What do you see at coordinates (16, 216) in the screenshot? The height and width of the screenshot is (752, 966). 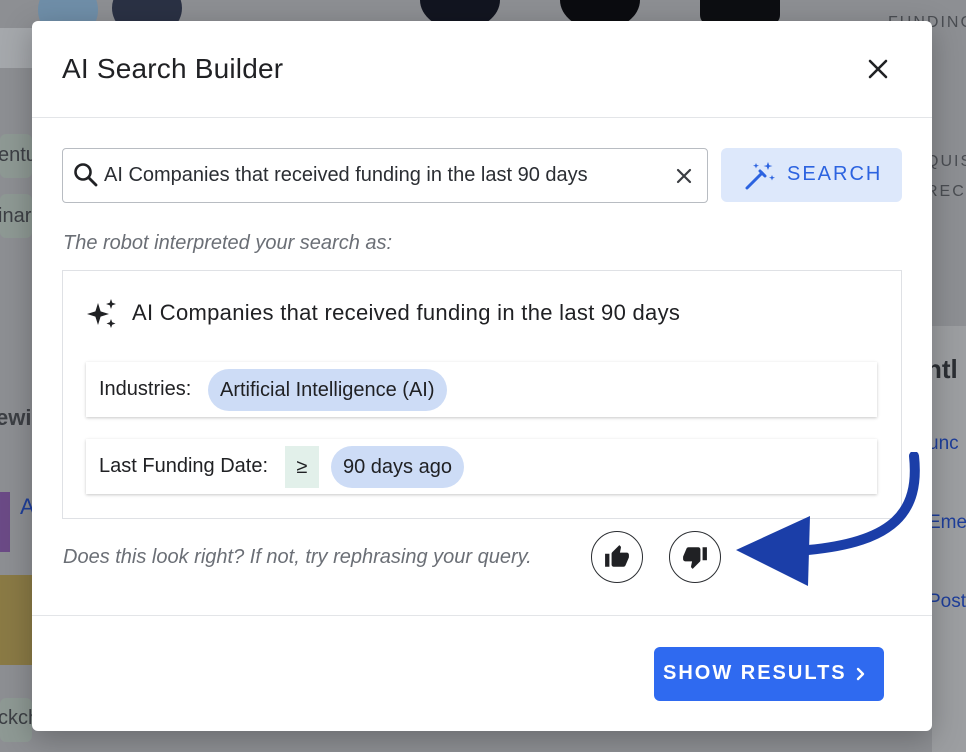 I see `background-tag-text: inar` at bounding box center [16, 216].